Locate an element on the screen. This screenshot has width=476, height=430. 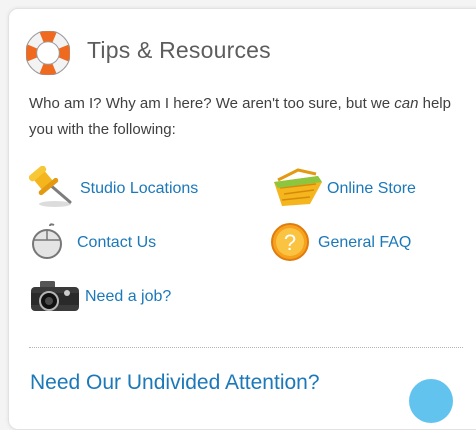
attention-section-title: Need Our Undivided Attention? is located at coordinates (175, 382).